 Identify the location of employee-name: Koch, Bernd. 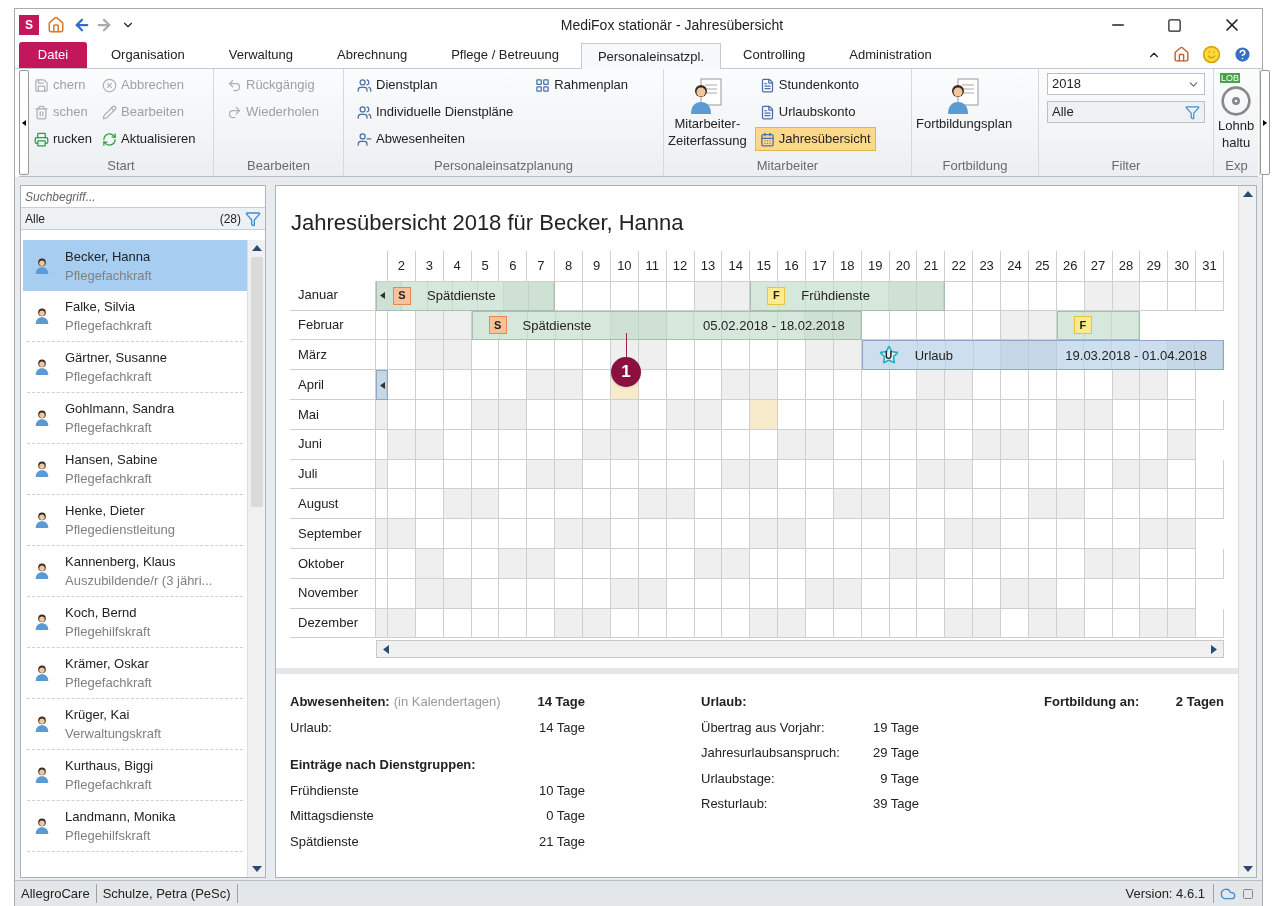
(101, 613).